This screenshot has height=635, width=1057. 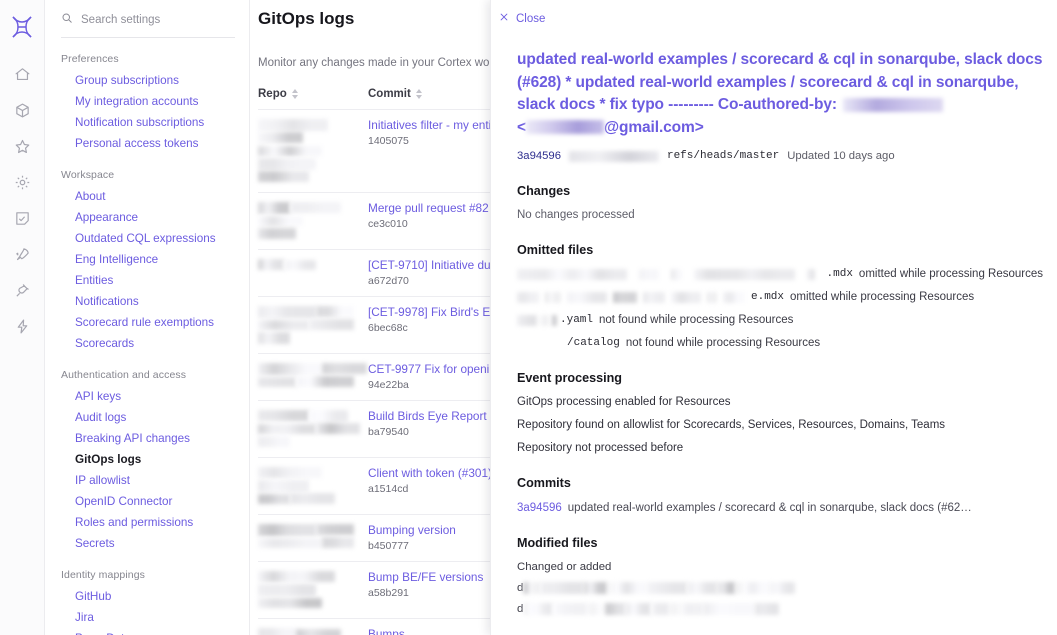 What do you see at coordinates (539, 508) in the screenshot?
I see `panel-commit-sha-link: 3a94596` at bounding box center [539, 508].